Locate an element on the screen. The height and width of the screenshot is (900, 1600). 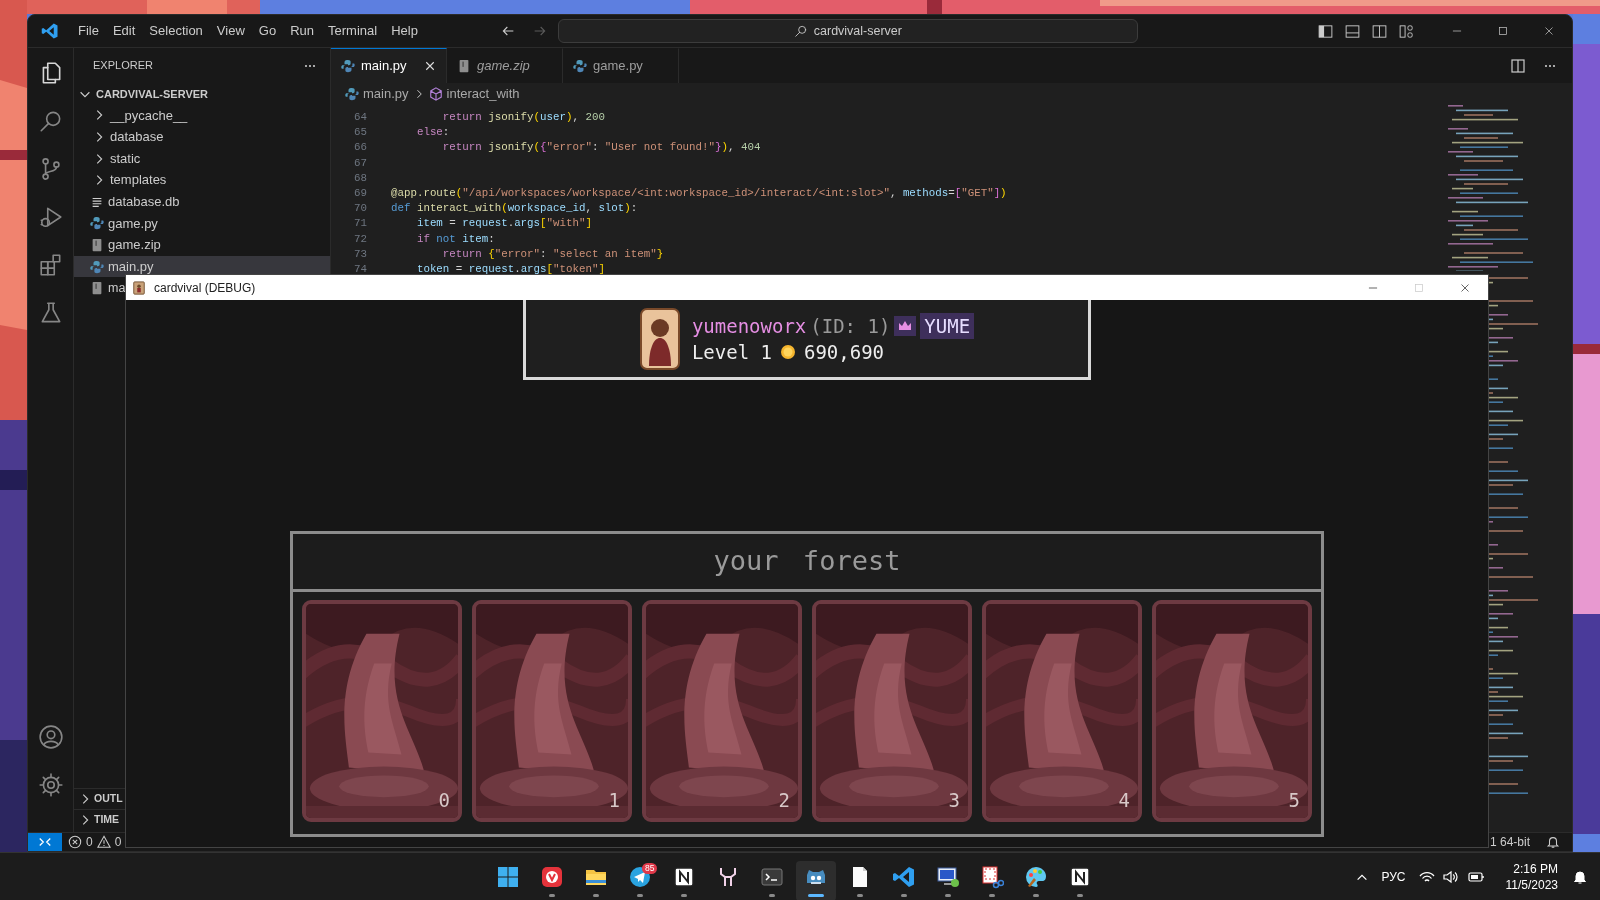
file-name: game.py is located at coordinates (133, 223).